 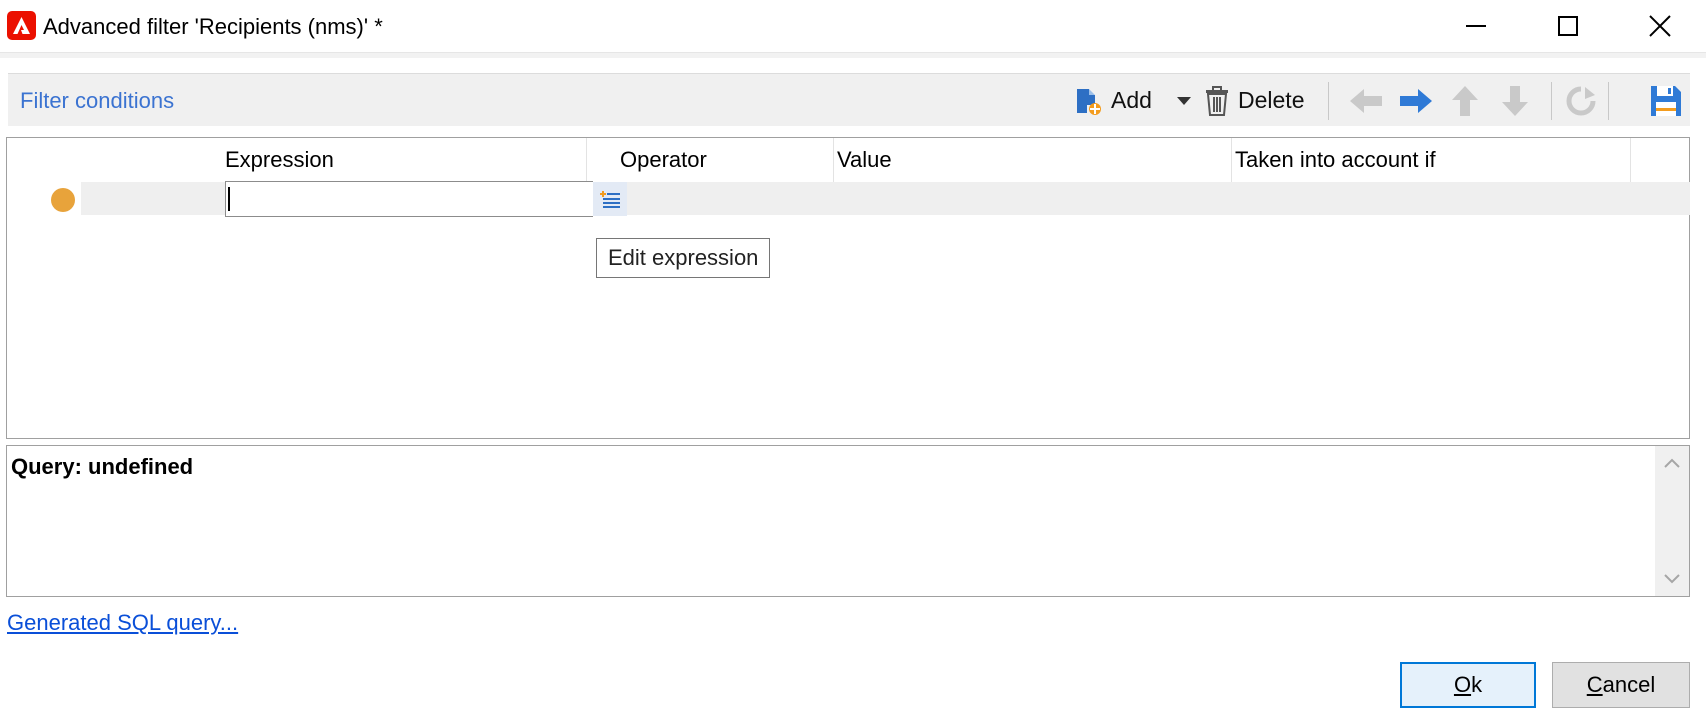 What do you see at coordinates (213, 26) in the screenshot?
I see `window-title: Advanced filter 'Recipients (nms)' *` at bounding box center [213, 26].